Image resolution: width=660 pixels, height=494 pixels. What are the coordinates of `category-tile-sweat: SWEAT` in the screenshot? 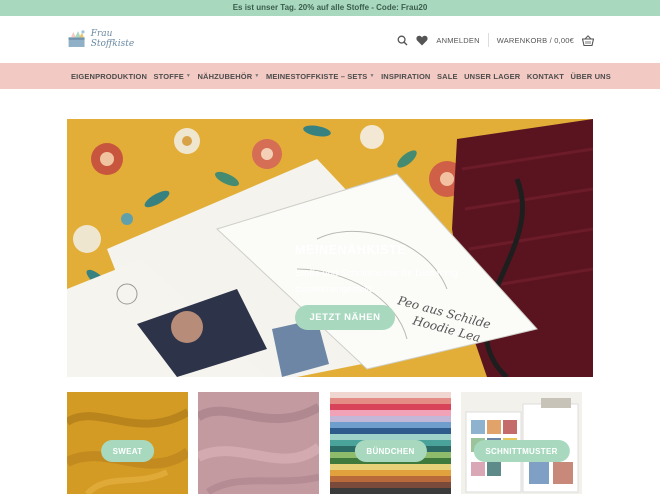 It's located at (127, 443).